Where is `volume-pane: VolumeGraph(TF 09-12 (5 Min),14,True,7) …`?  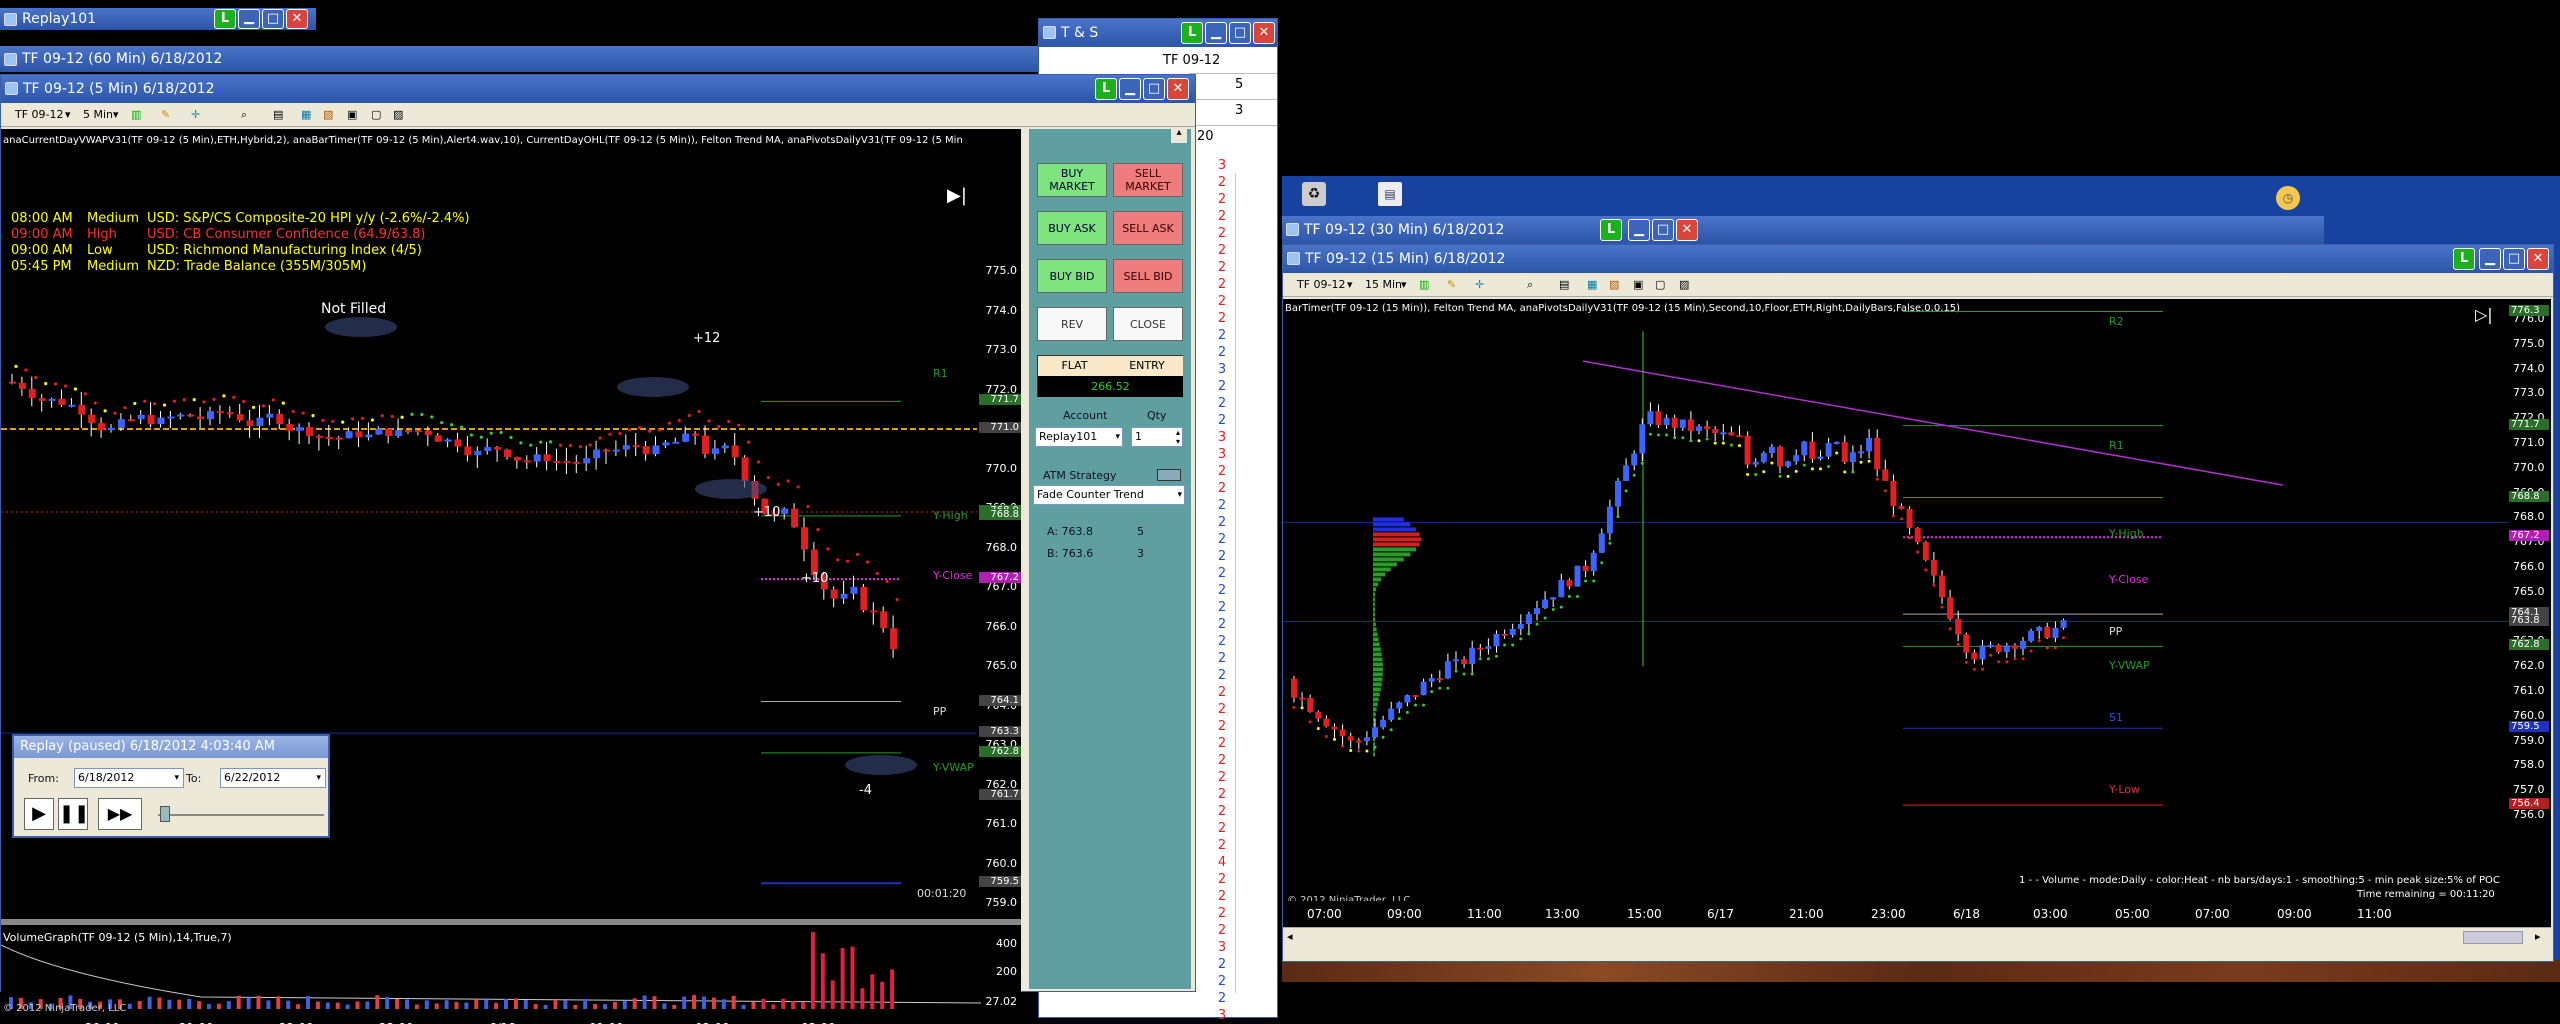 volume-pane: VolumeGraph(TF 09-12 (5 Min),14,True,7) … is located at coordinates (511, 971).